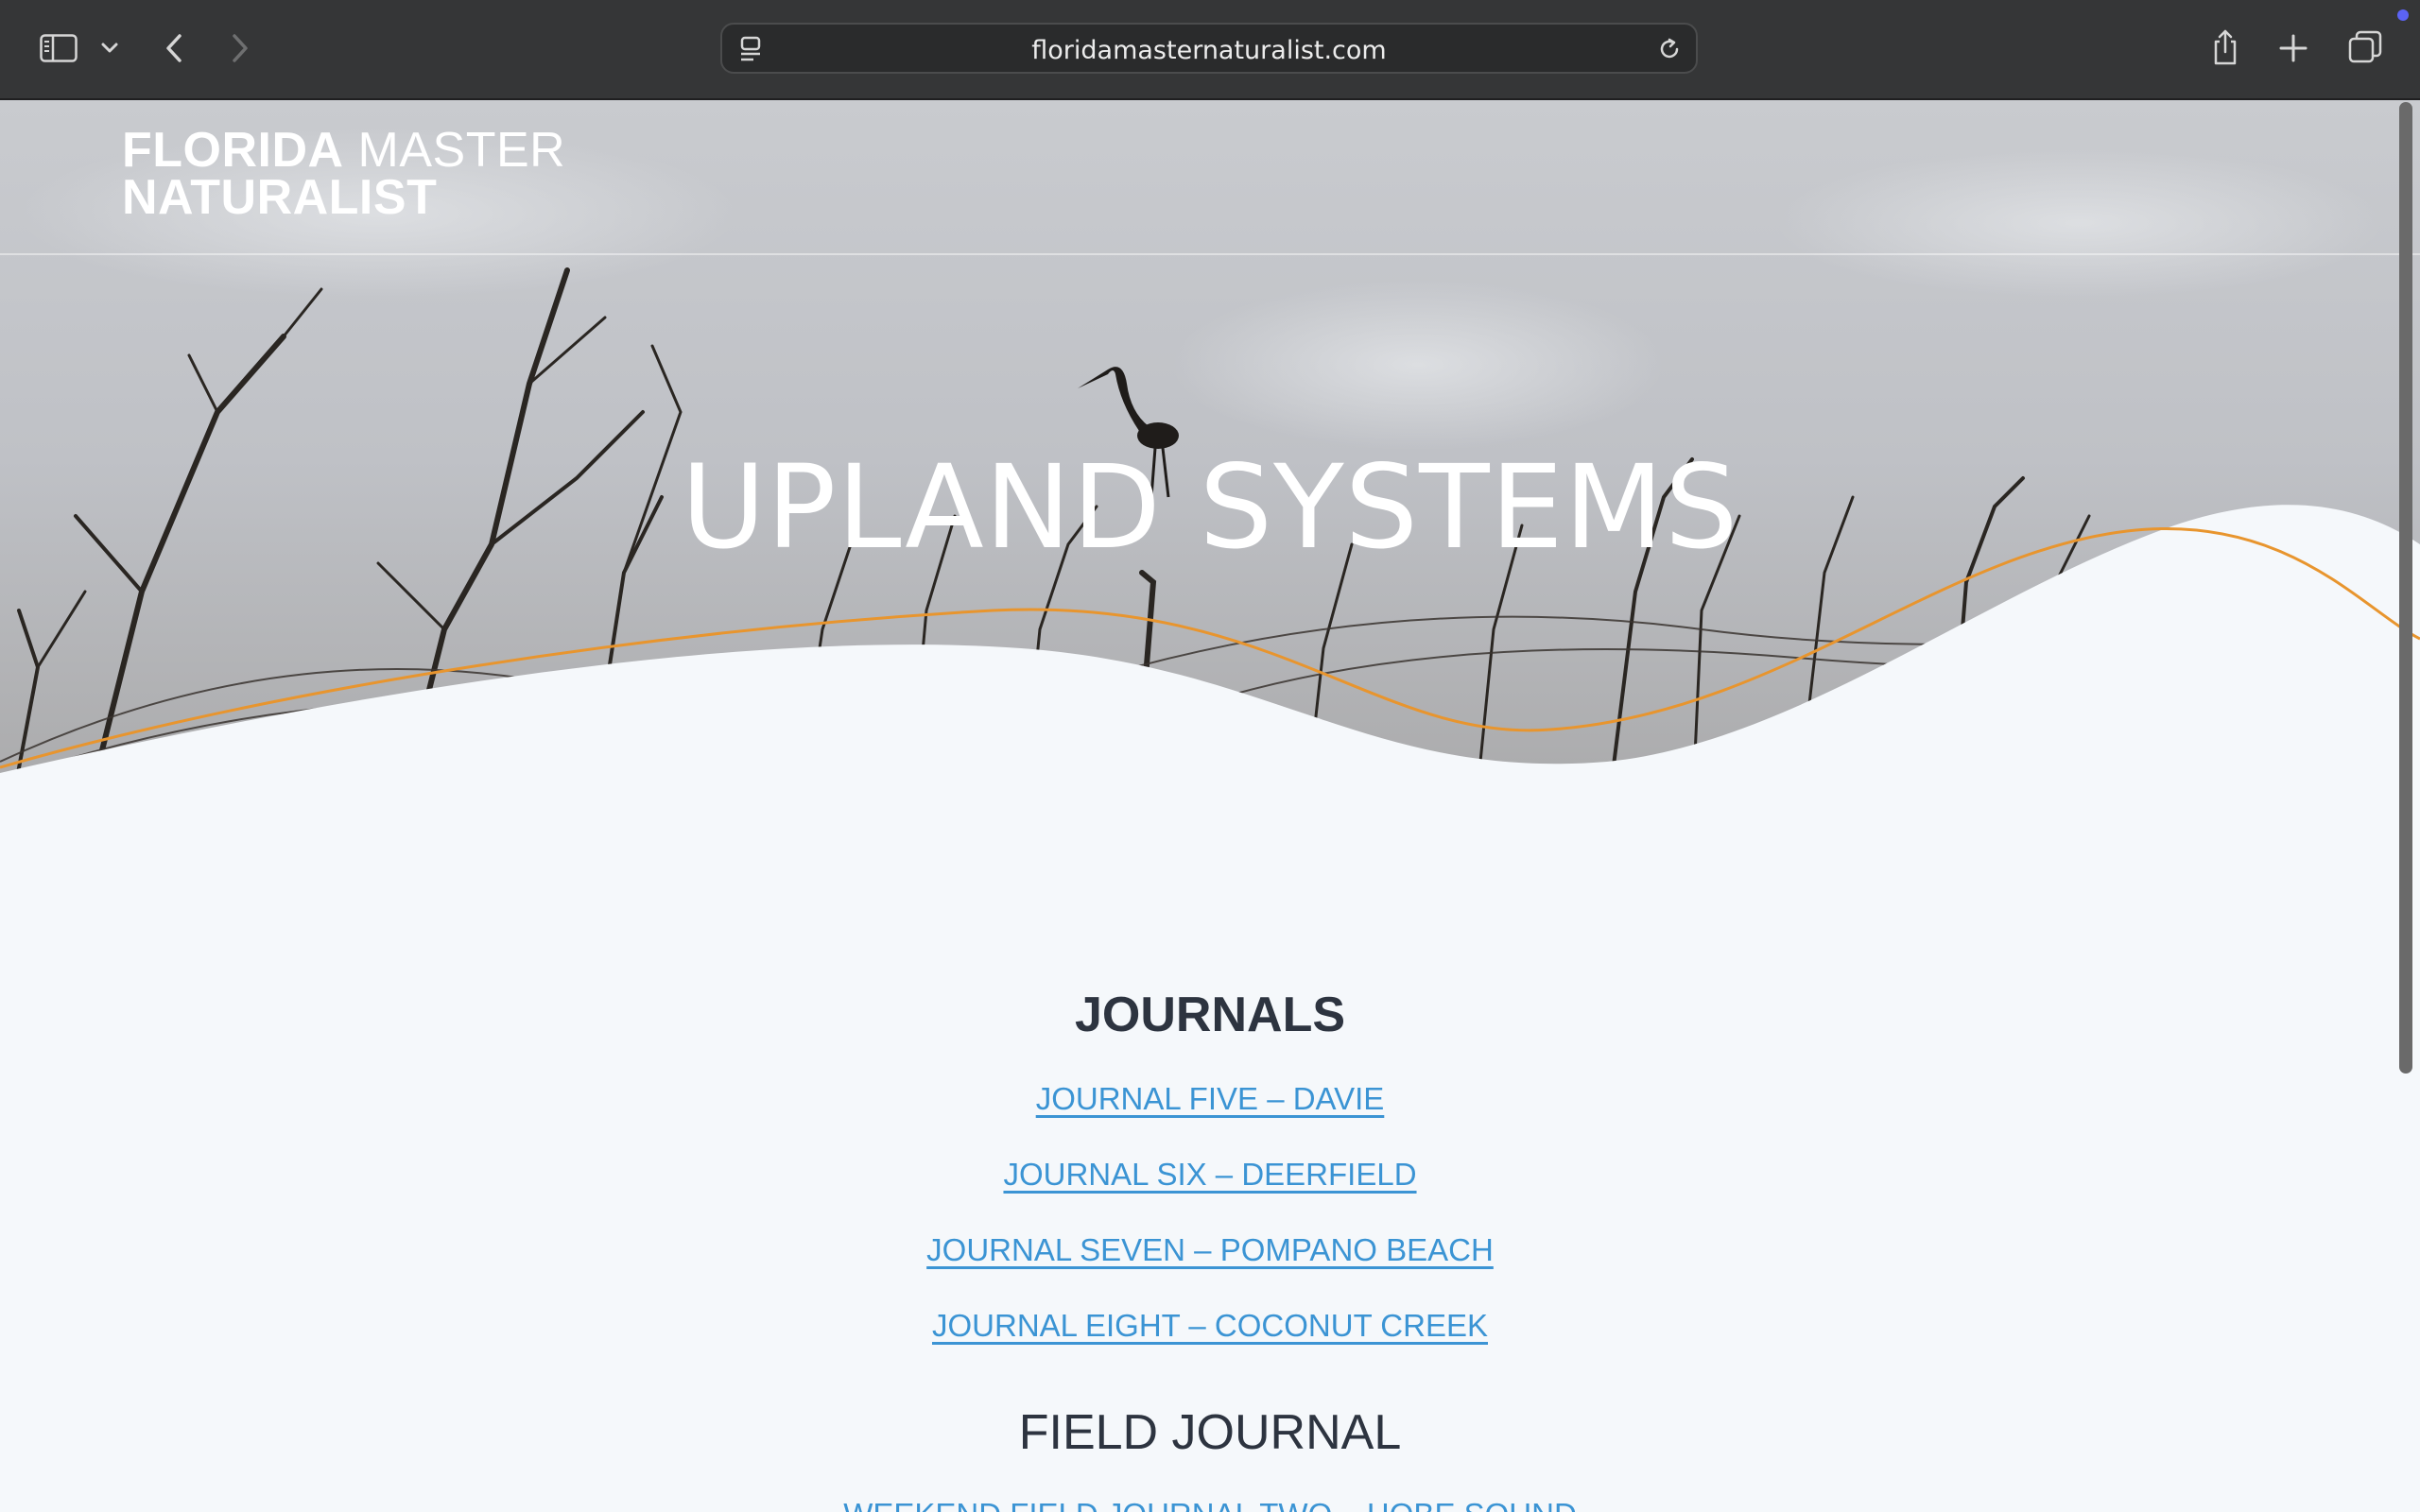 This screenshot has height=1512, width=2420. I want to click on new-tab-button, so click(2293, 48).